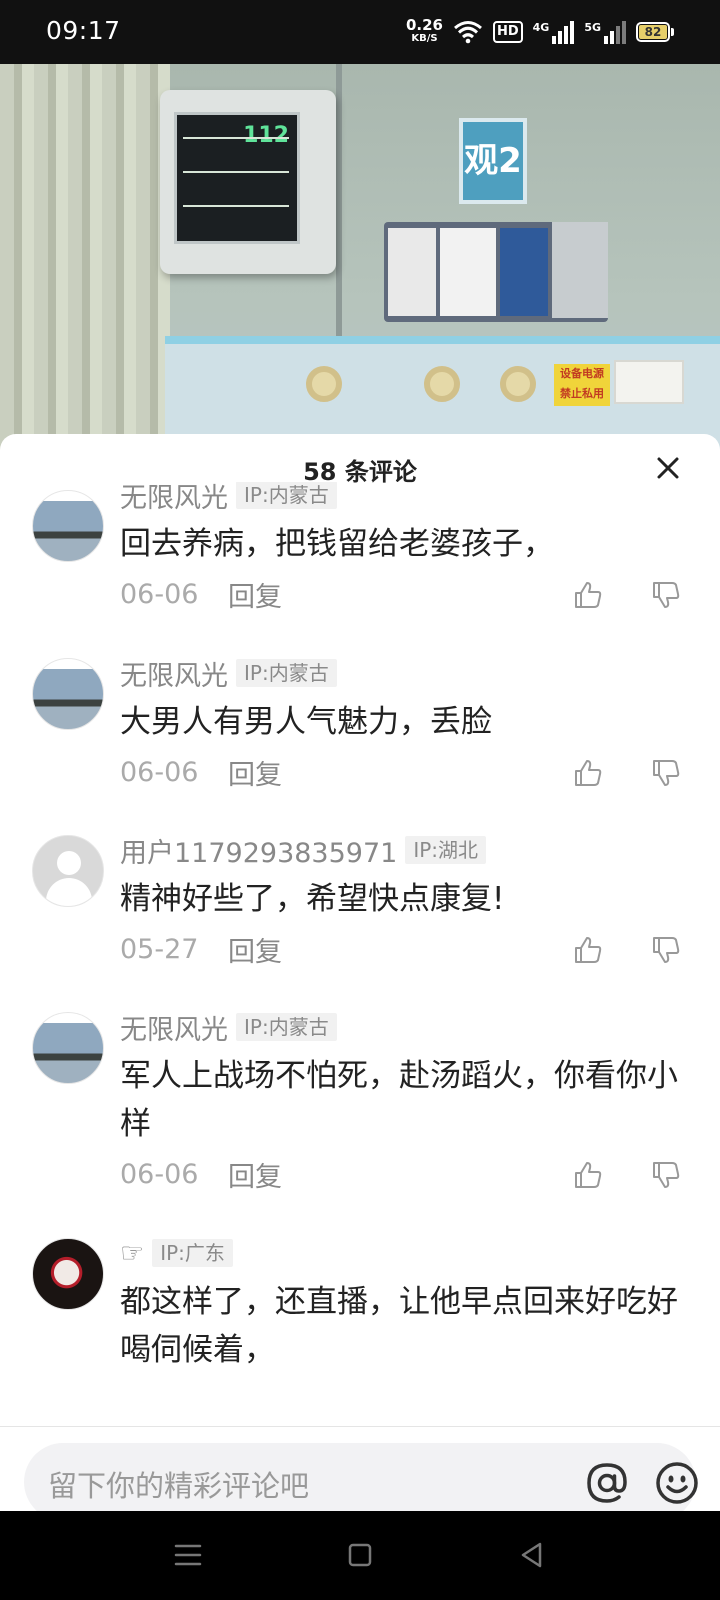  Describe the element at coordinates (400, 899) in the screenshot. I see `comment-text: 精神好些了，希望快点康复!` at that location.